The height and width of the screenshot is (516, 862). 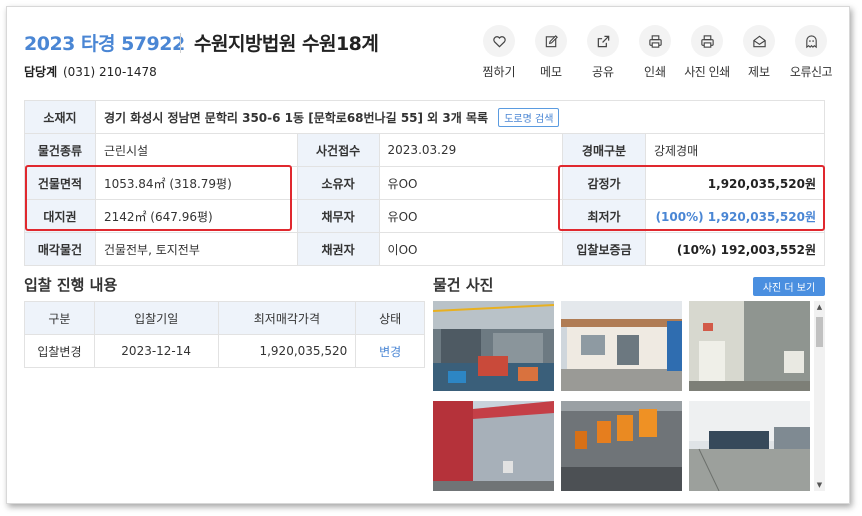 I want to click on bid-header-status: 상태, so click(x=390, y=318).